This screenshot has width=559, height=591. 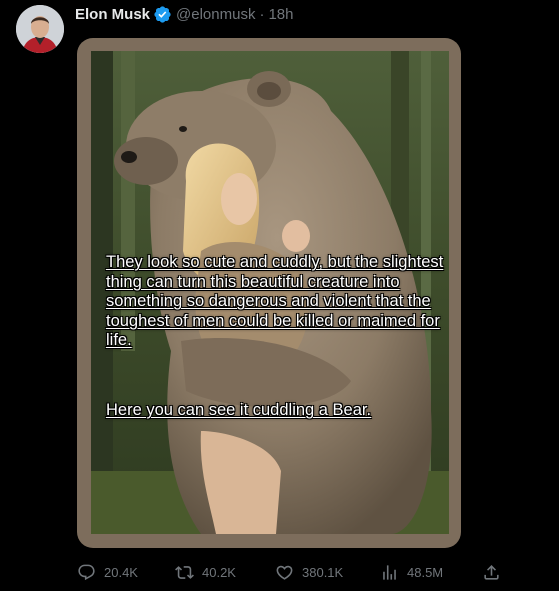 I want to click on author-name: Elon Musk, so click(x=112, y=14).